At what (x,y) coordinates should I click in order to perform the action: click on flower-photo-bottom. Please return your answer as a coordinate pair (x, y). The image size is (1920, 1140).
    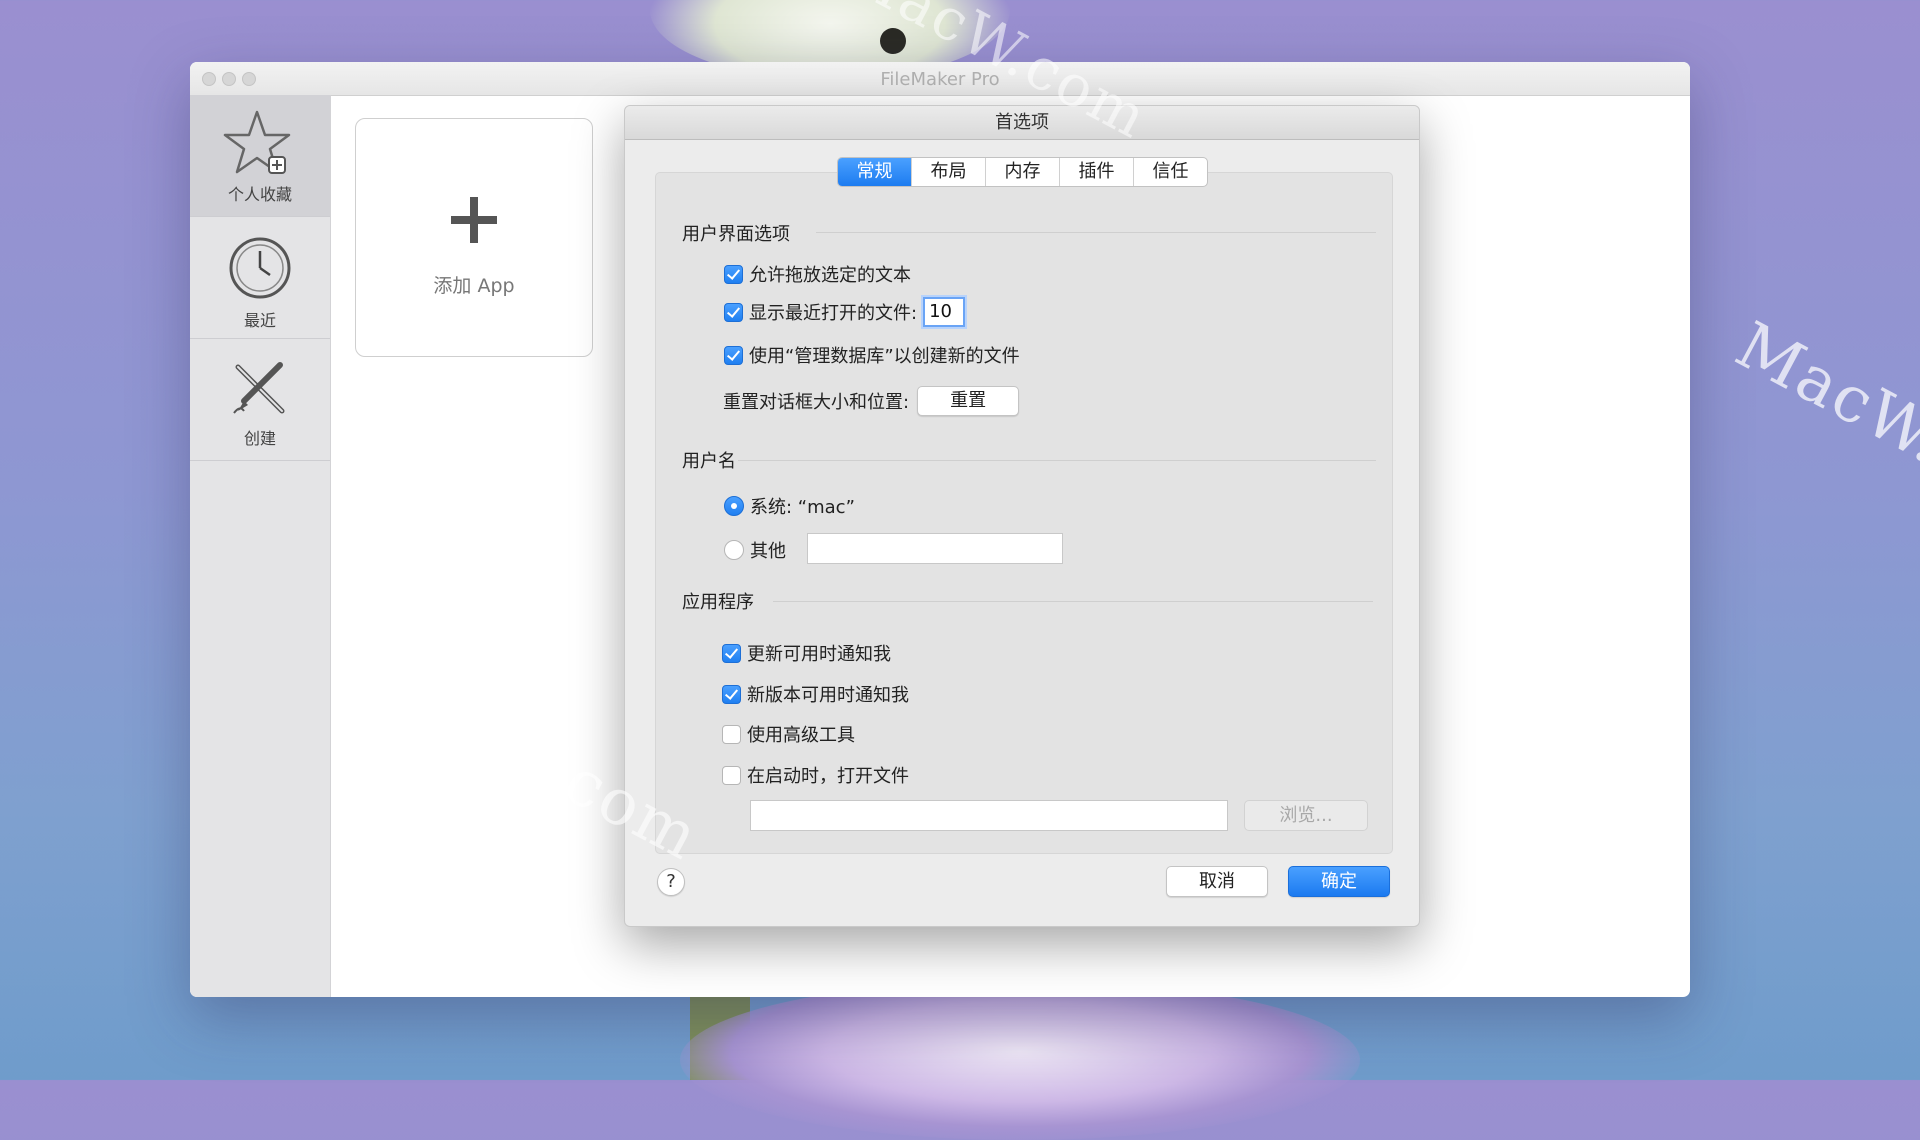
    Looking at the image, I should click on (1020, 1060).